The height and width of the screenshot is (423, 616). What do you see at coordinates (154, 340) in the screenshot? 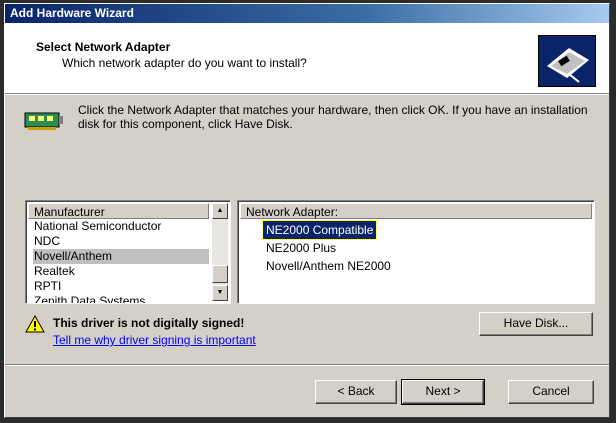
I see `driver-signing-link: Tell me why driver signing is important` at bounding box center [154, 340].